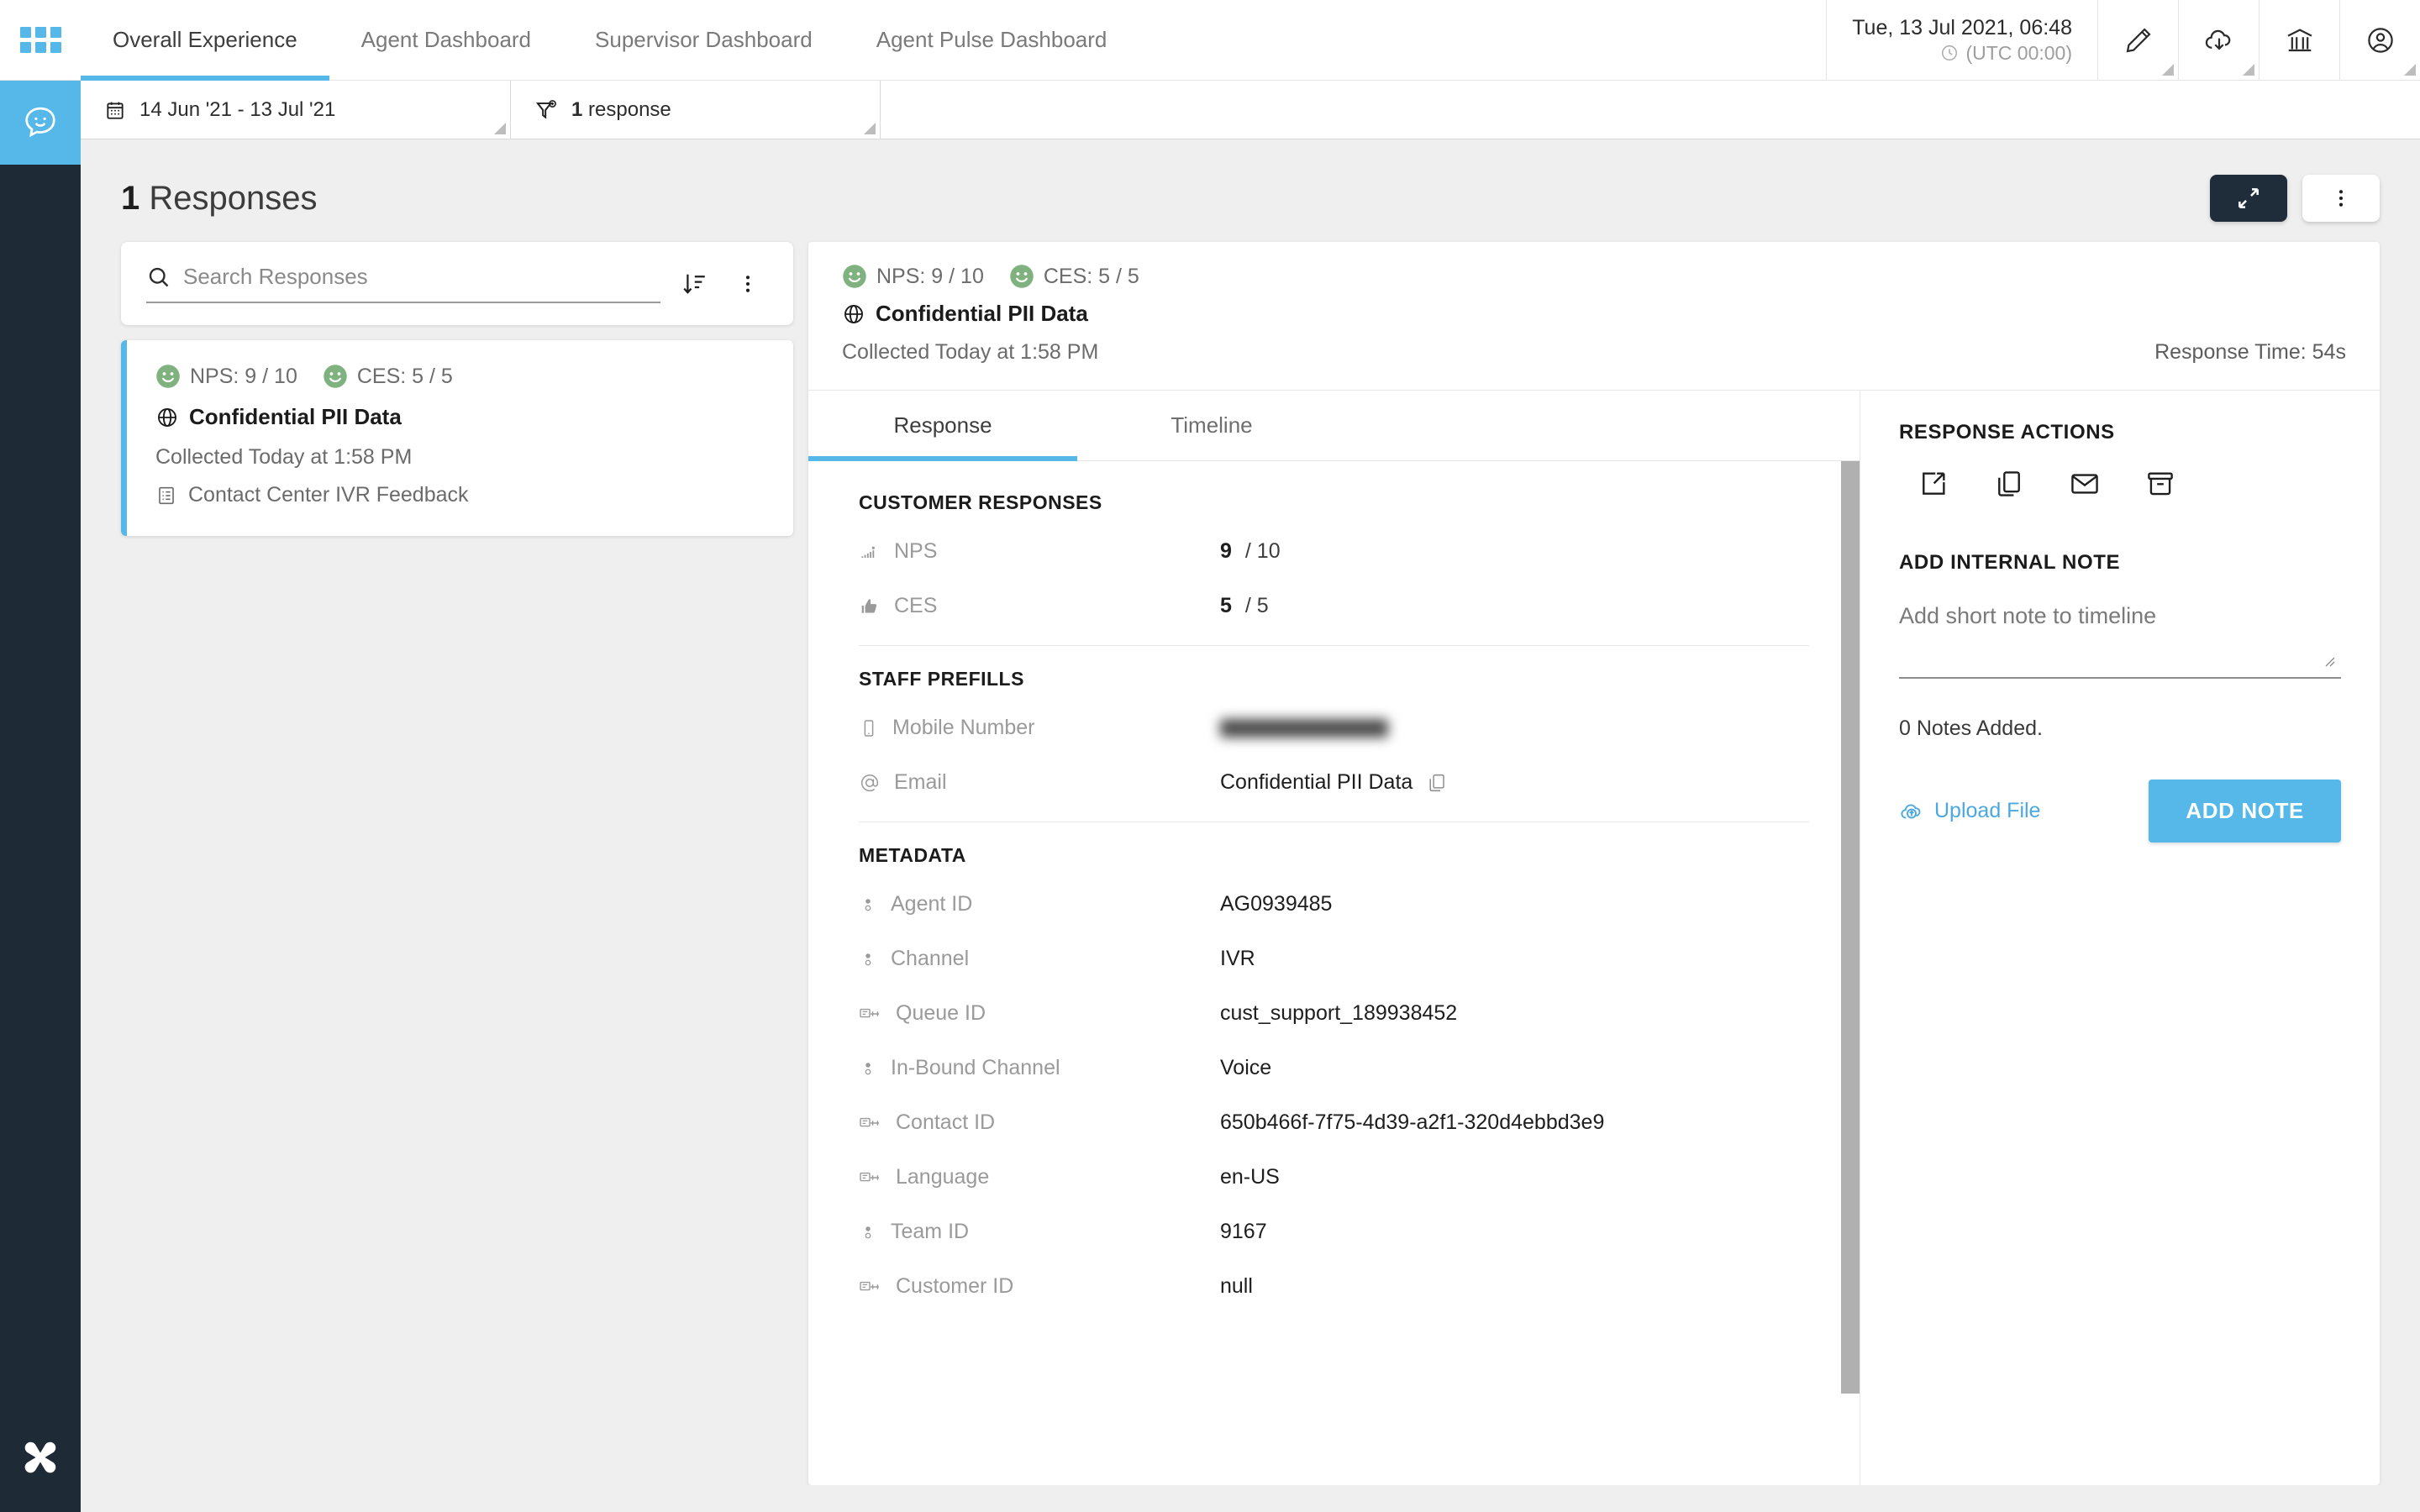 This screenshot has width=2420, height=1512. I want to click on copy-icon, so click(1437, 783).